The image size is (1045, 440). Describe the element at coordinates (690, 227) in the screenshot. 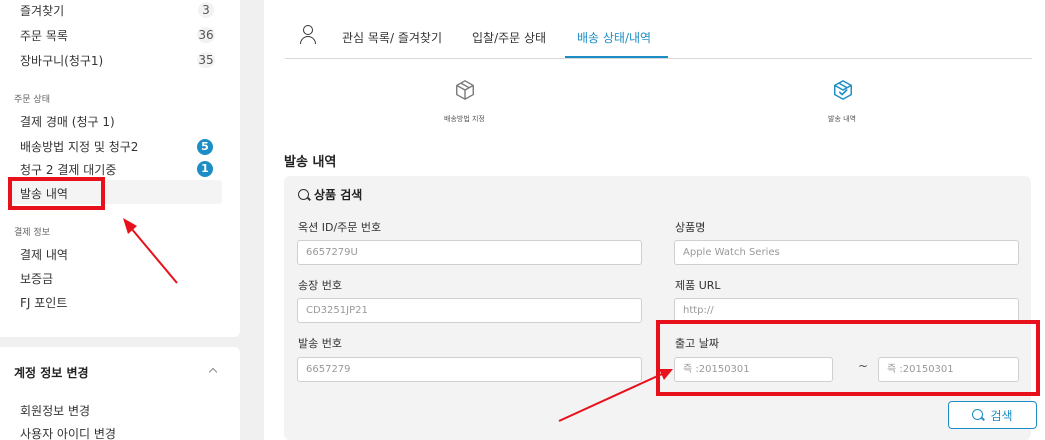

I see `product-name-label: 상품명` at that location.